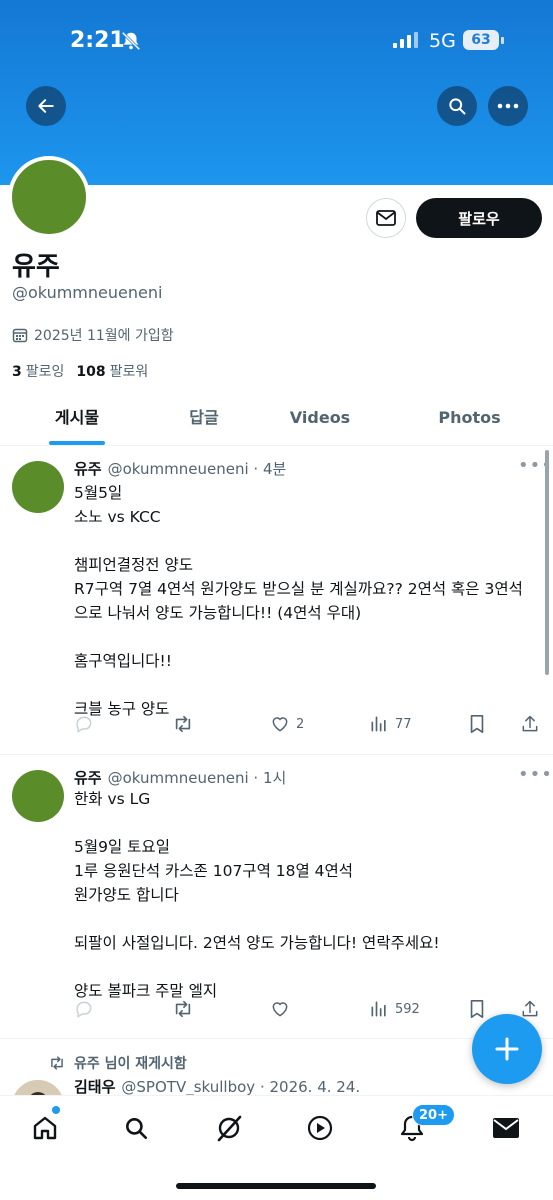 The width and height of the screenshot is (553, 1200). I want to click on play-icon, so click(320, 1128).